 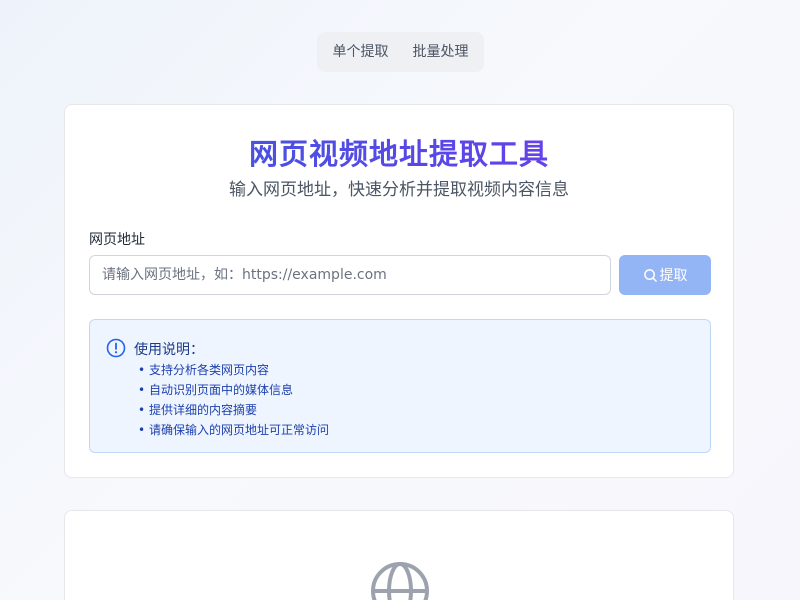 I want to click on page-subtitle: 输入网页地址，快速分析并提取视频内容信息, so click(x=399, y=190).